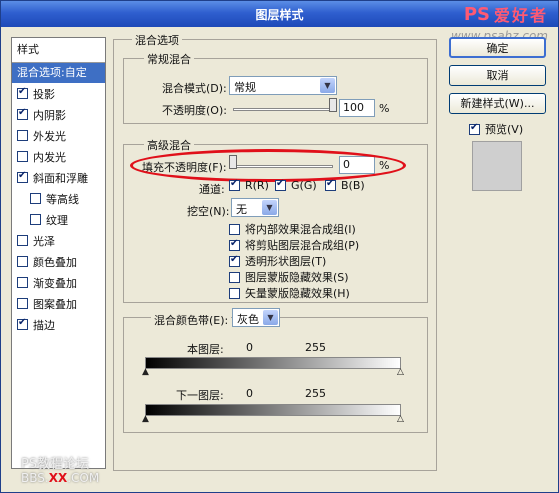 The image size is (559, 493). I want to click on channel-toggle: B(B), so click(345, 185).